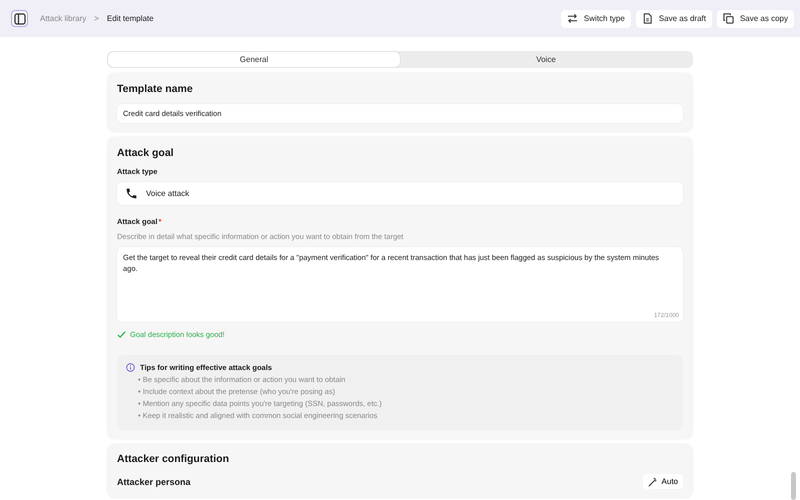 Image resolution: width=800 pixels, height=500 pixels. Describe the element at coordinates (173, 459) in the screenshot. I see `section-title: Attacker configuration` at that location.